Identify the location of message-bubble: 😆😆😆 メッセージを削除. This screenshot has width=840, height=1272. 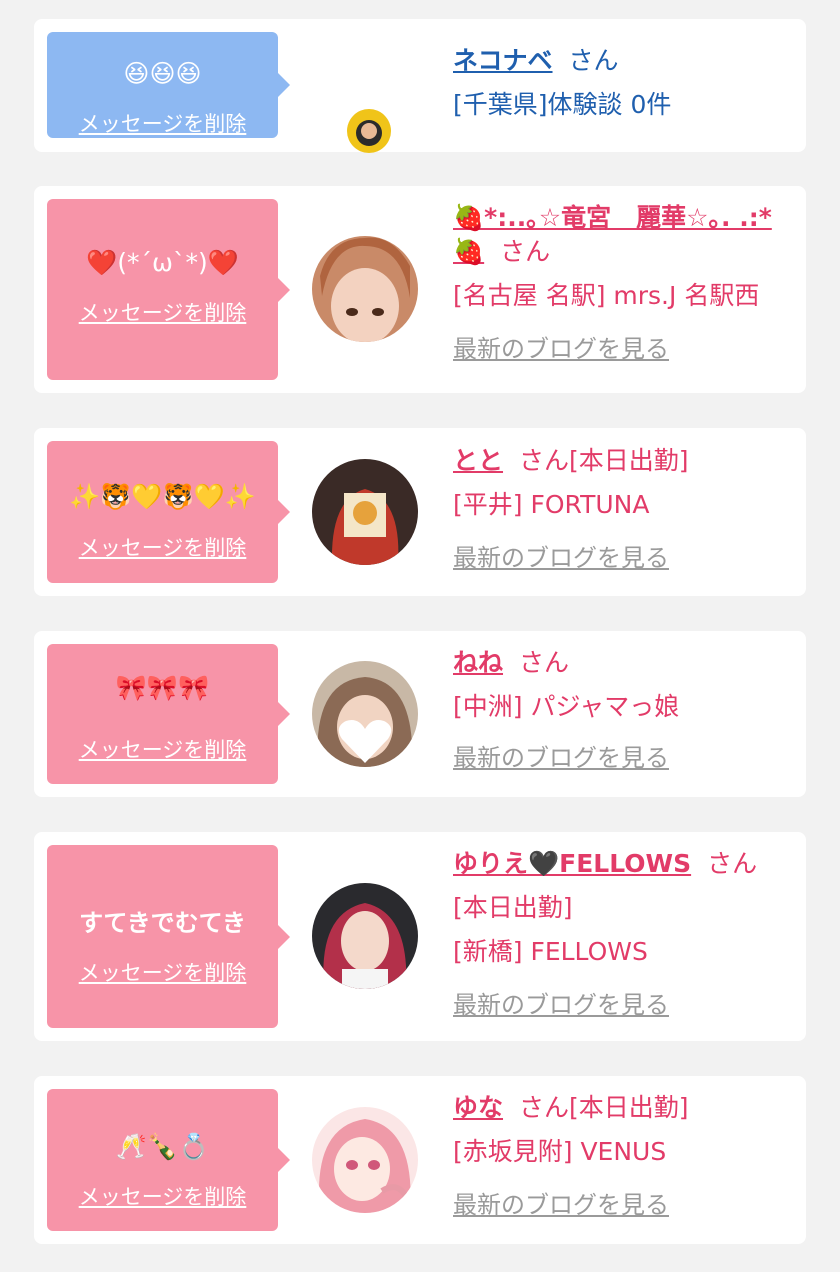
(168, 85).